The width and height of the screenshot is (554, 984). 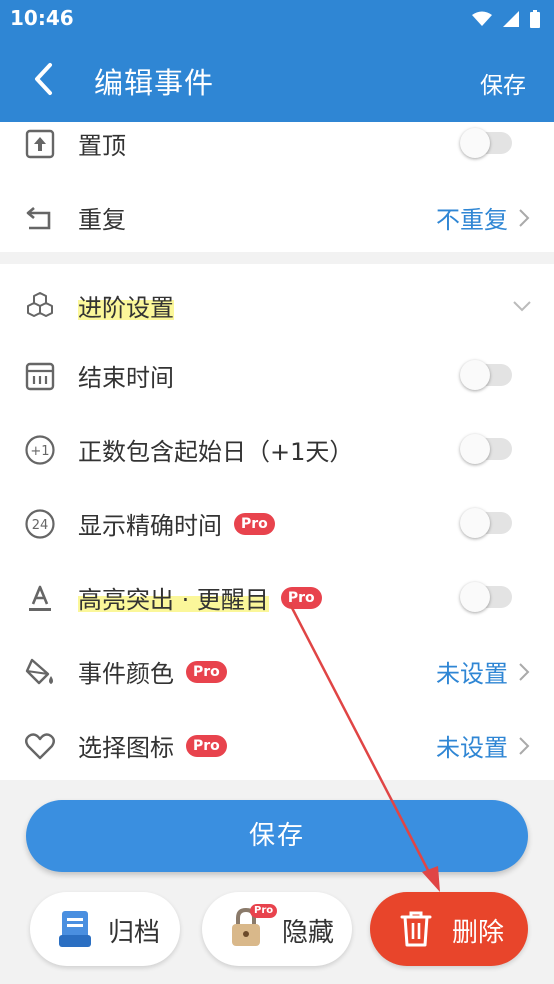 I want to click on svg-text: 24, so click(x=40, y=525).